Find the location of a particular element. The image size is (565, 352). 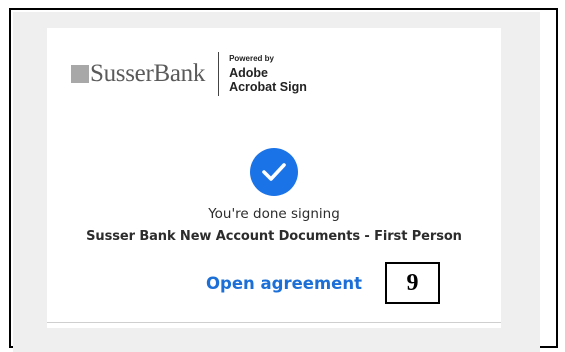

adobe-label: Adobe is located at coordinates (248, 72).